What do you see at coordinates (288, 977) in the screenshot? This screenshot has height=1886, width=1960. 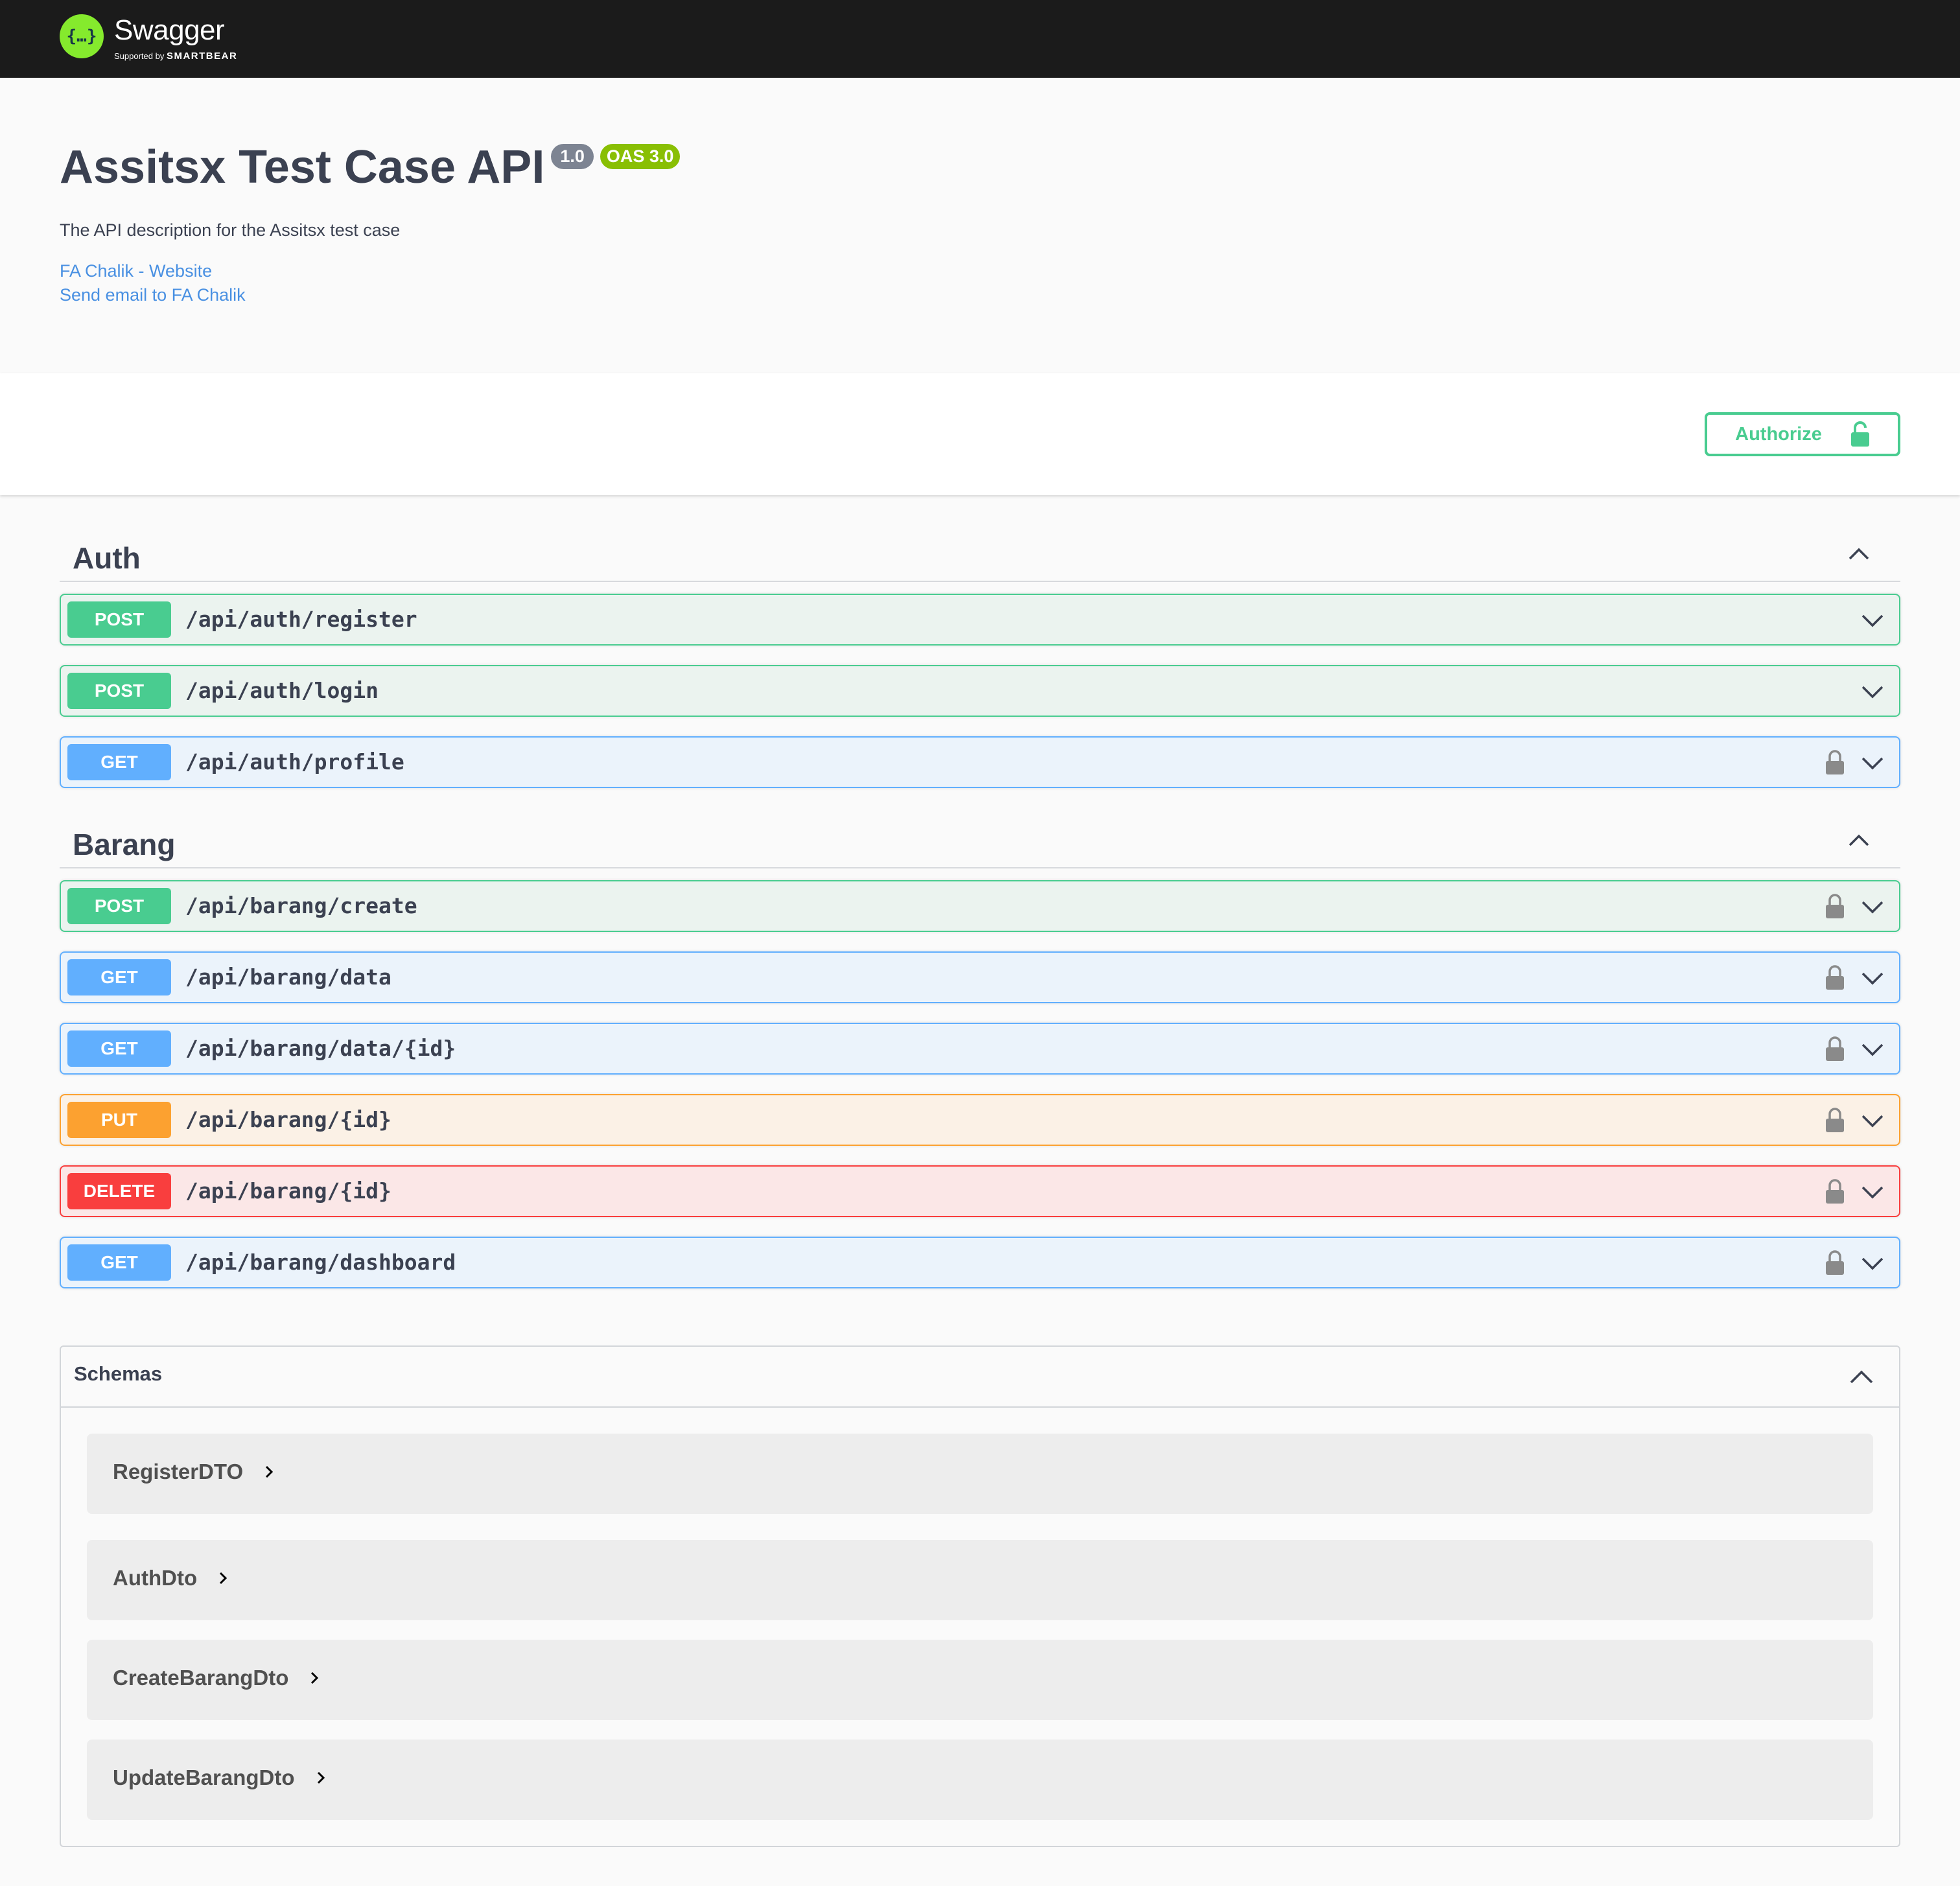 I see `operation-path: /api/barang/data` at bounding box center [288, 977].